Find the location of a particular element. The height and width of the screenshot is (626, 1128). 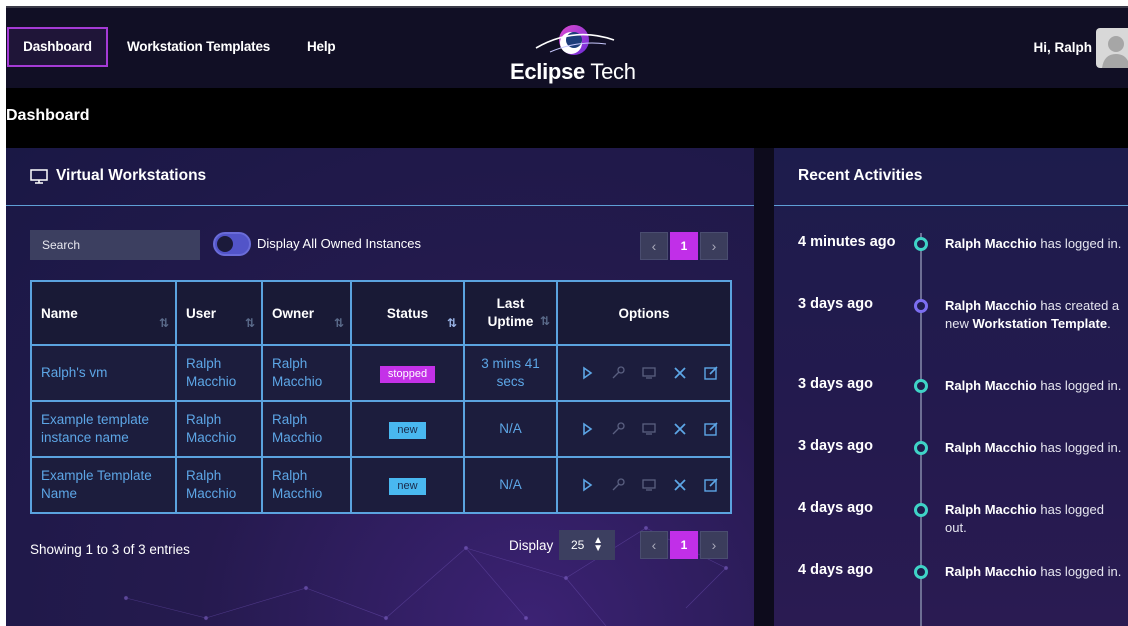

avatar is located at coordinates (1112, 48).